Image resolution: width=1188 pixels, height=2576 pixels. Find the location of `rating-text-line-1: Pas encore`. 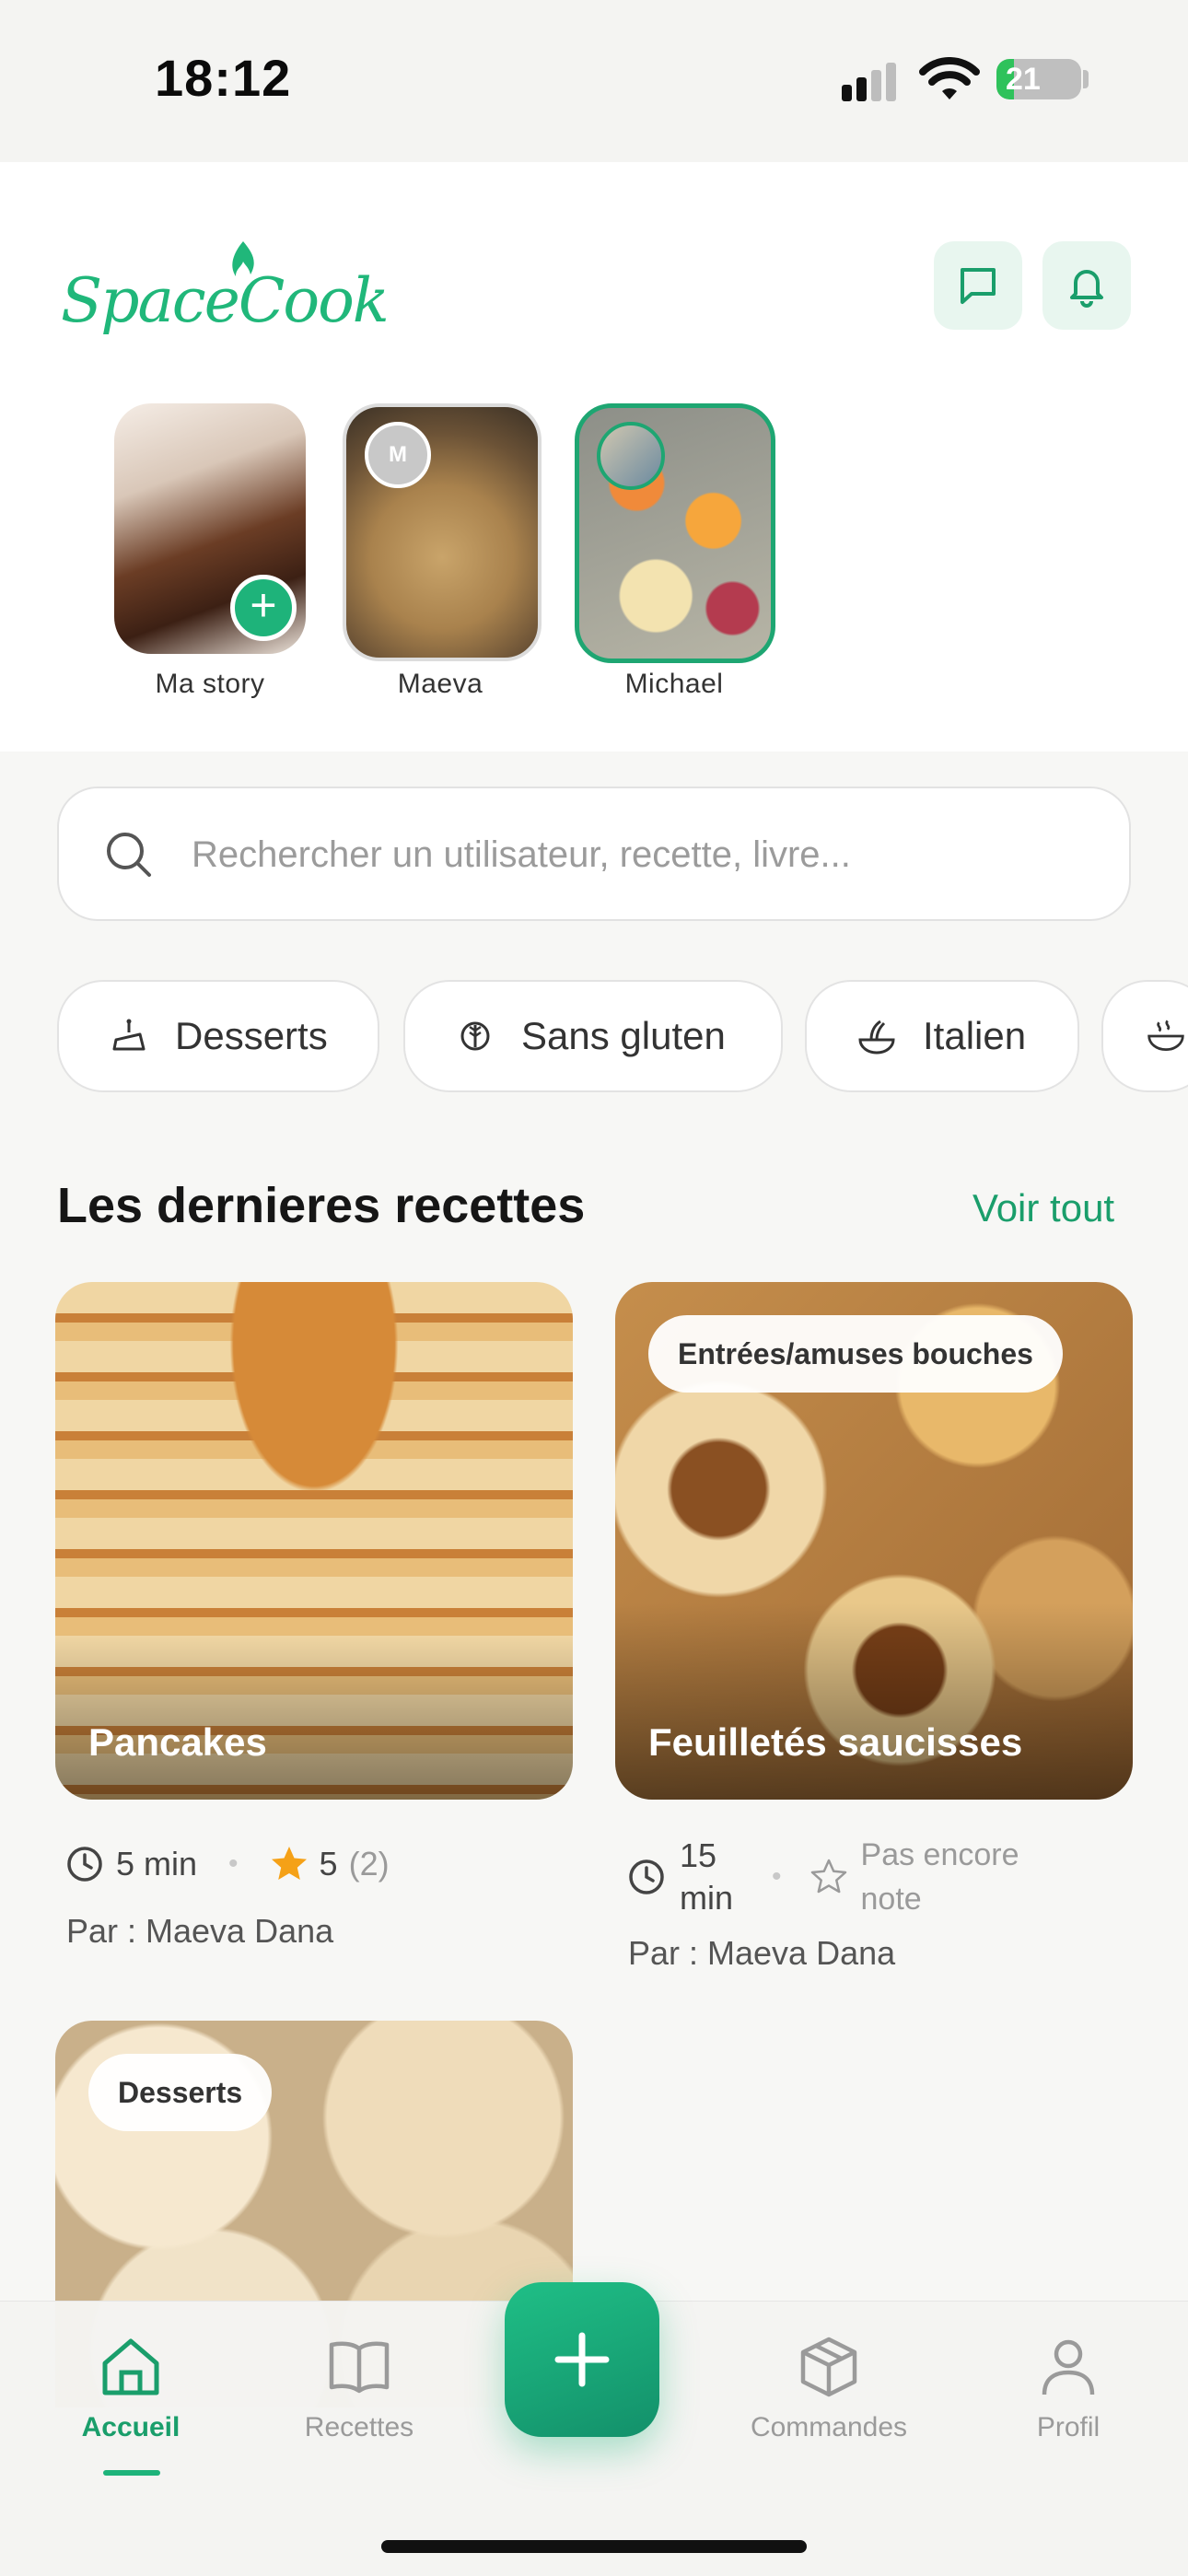

rating-text-line-1: Pas encore is located at coordinates (939, 1854).